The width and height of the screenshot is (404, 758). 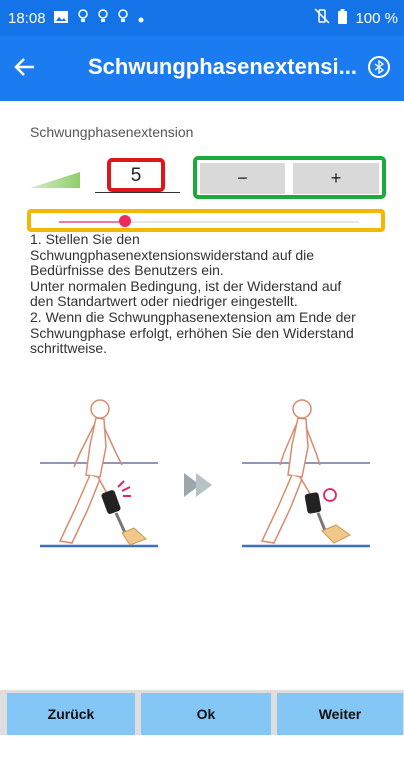 I want to click on level-ramp-icon, so click(x=55, y=180).